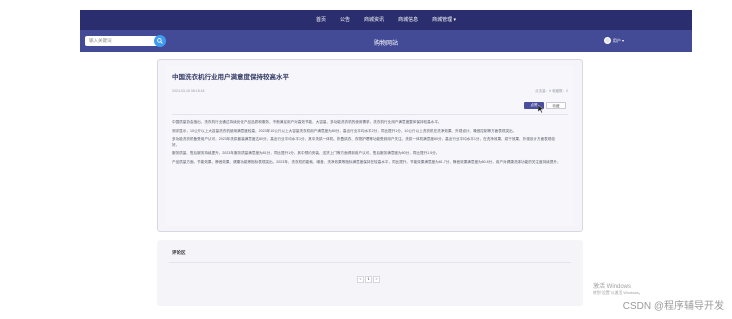 This screenshot has height=319, width=732. What do you see at coordinates (370, 273) in the screenshot?
I see `comment-section: 评论区 < 1 >` at bounding box center [370, 273].